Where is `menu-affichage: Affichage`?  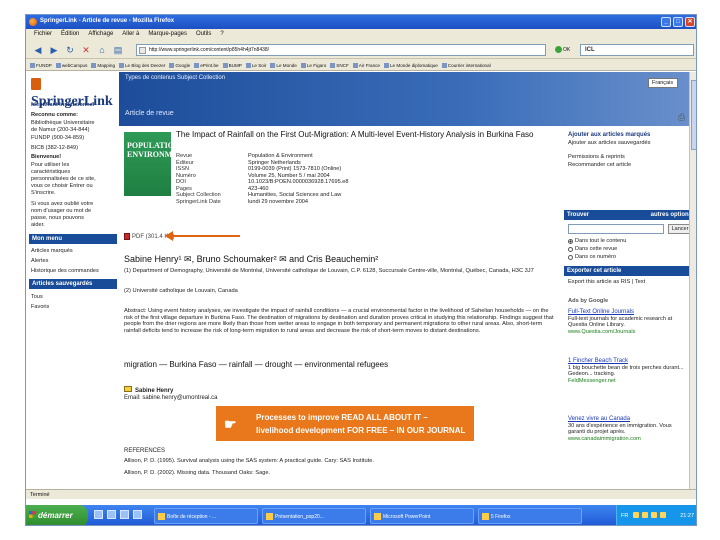
menu-affichage: Affichage is located at coordinates (100, 36).